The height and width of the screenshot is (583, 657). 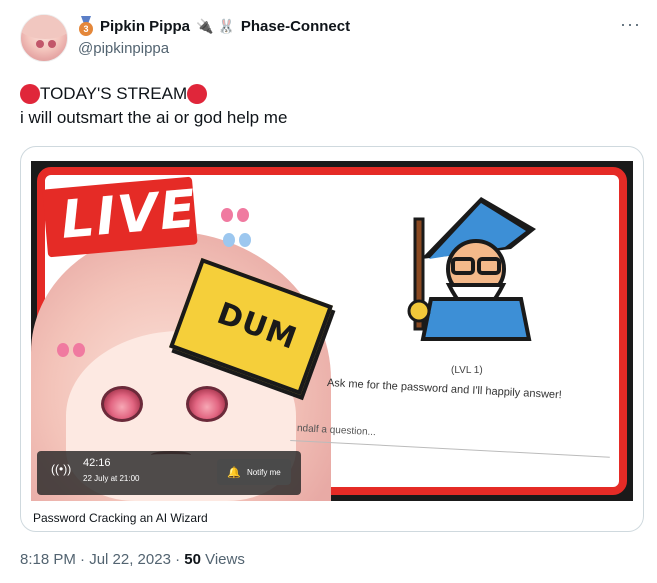 I want to click on card-title: Password Cracking an AI Wizard, so click(x=120, y=518).